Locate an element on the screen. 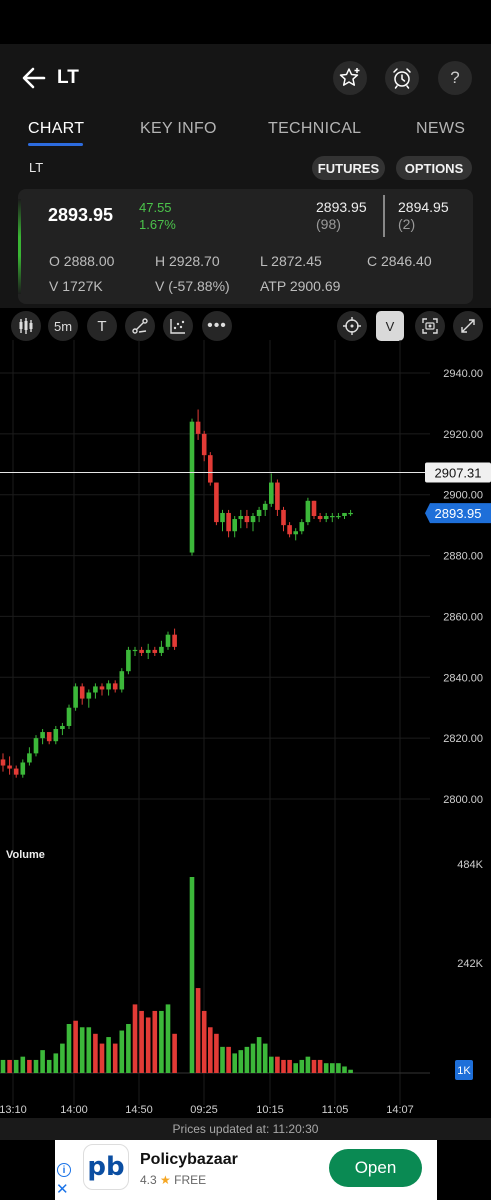 The width and height of the screenshot is (491, 1200). last-traded-price: 2893.95 is located at coordinates (81, 215).